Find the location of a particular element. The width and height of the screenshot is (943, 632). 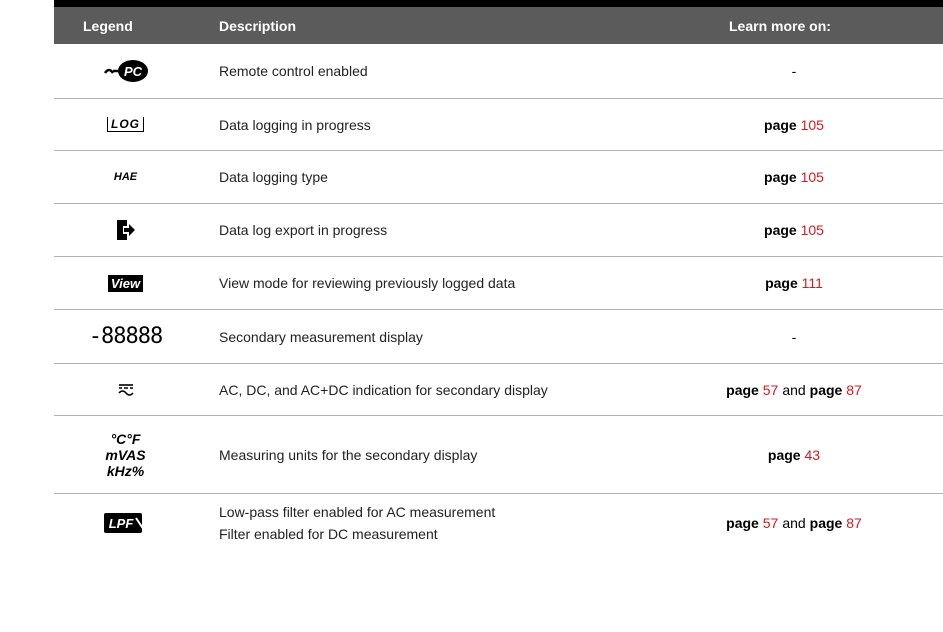

table-row: -88888 Secondary measurement display - is located at coordinates (498, 337).